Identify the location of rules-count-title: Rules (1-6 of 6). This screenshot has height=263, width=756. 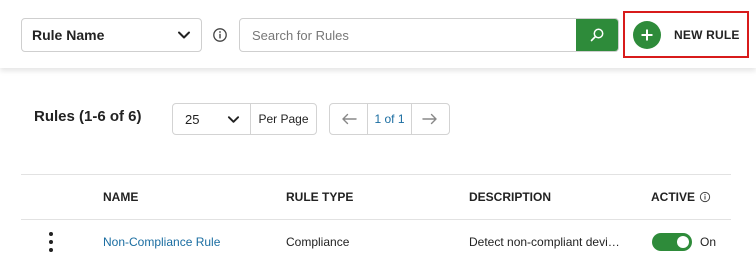
(88, 116).